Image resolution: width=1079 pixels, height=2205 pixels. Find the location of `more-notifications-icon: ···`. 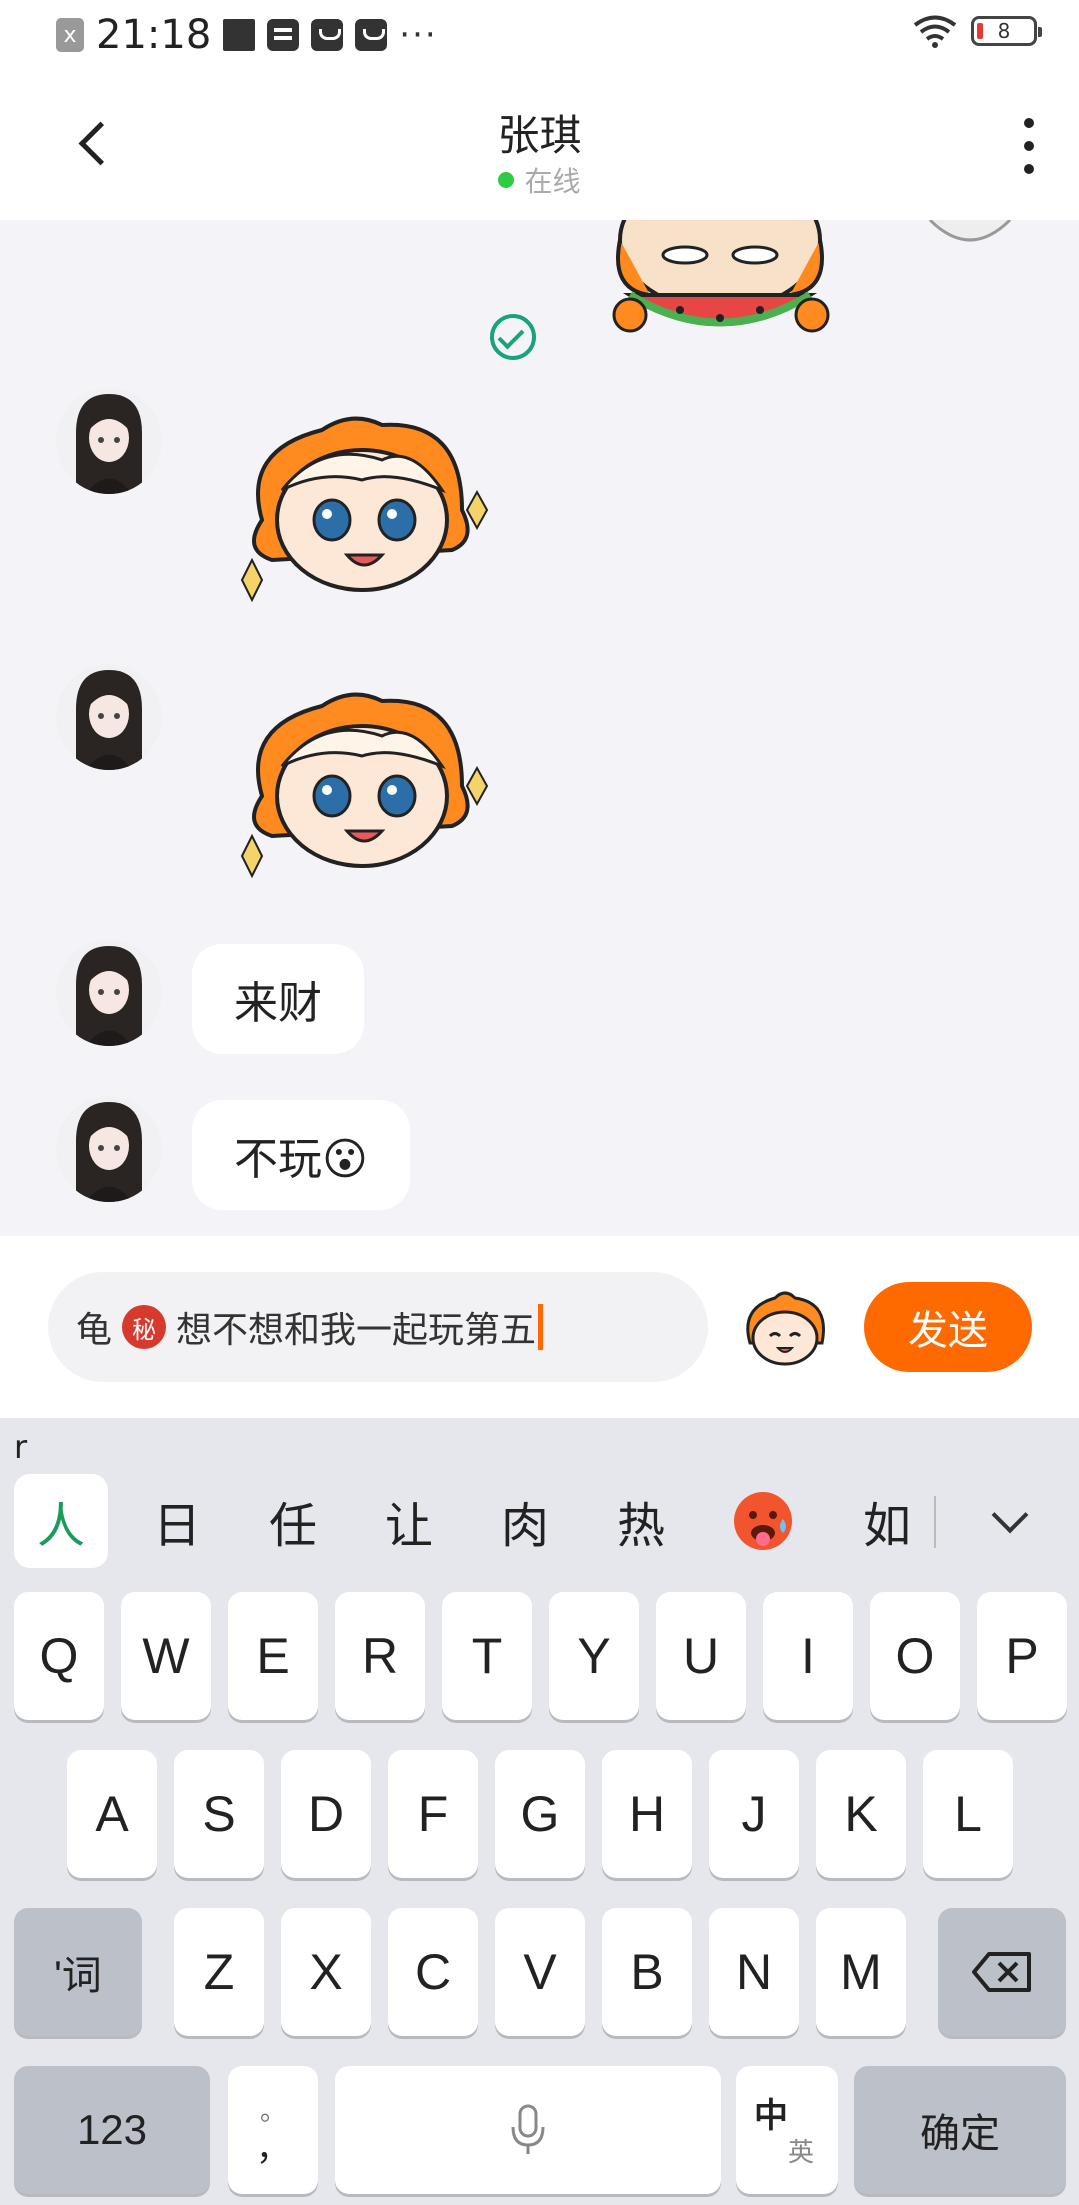

more-notifications-icon: ··· is located at coordinates (418, 35).